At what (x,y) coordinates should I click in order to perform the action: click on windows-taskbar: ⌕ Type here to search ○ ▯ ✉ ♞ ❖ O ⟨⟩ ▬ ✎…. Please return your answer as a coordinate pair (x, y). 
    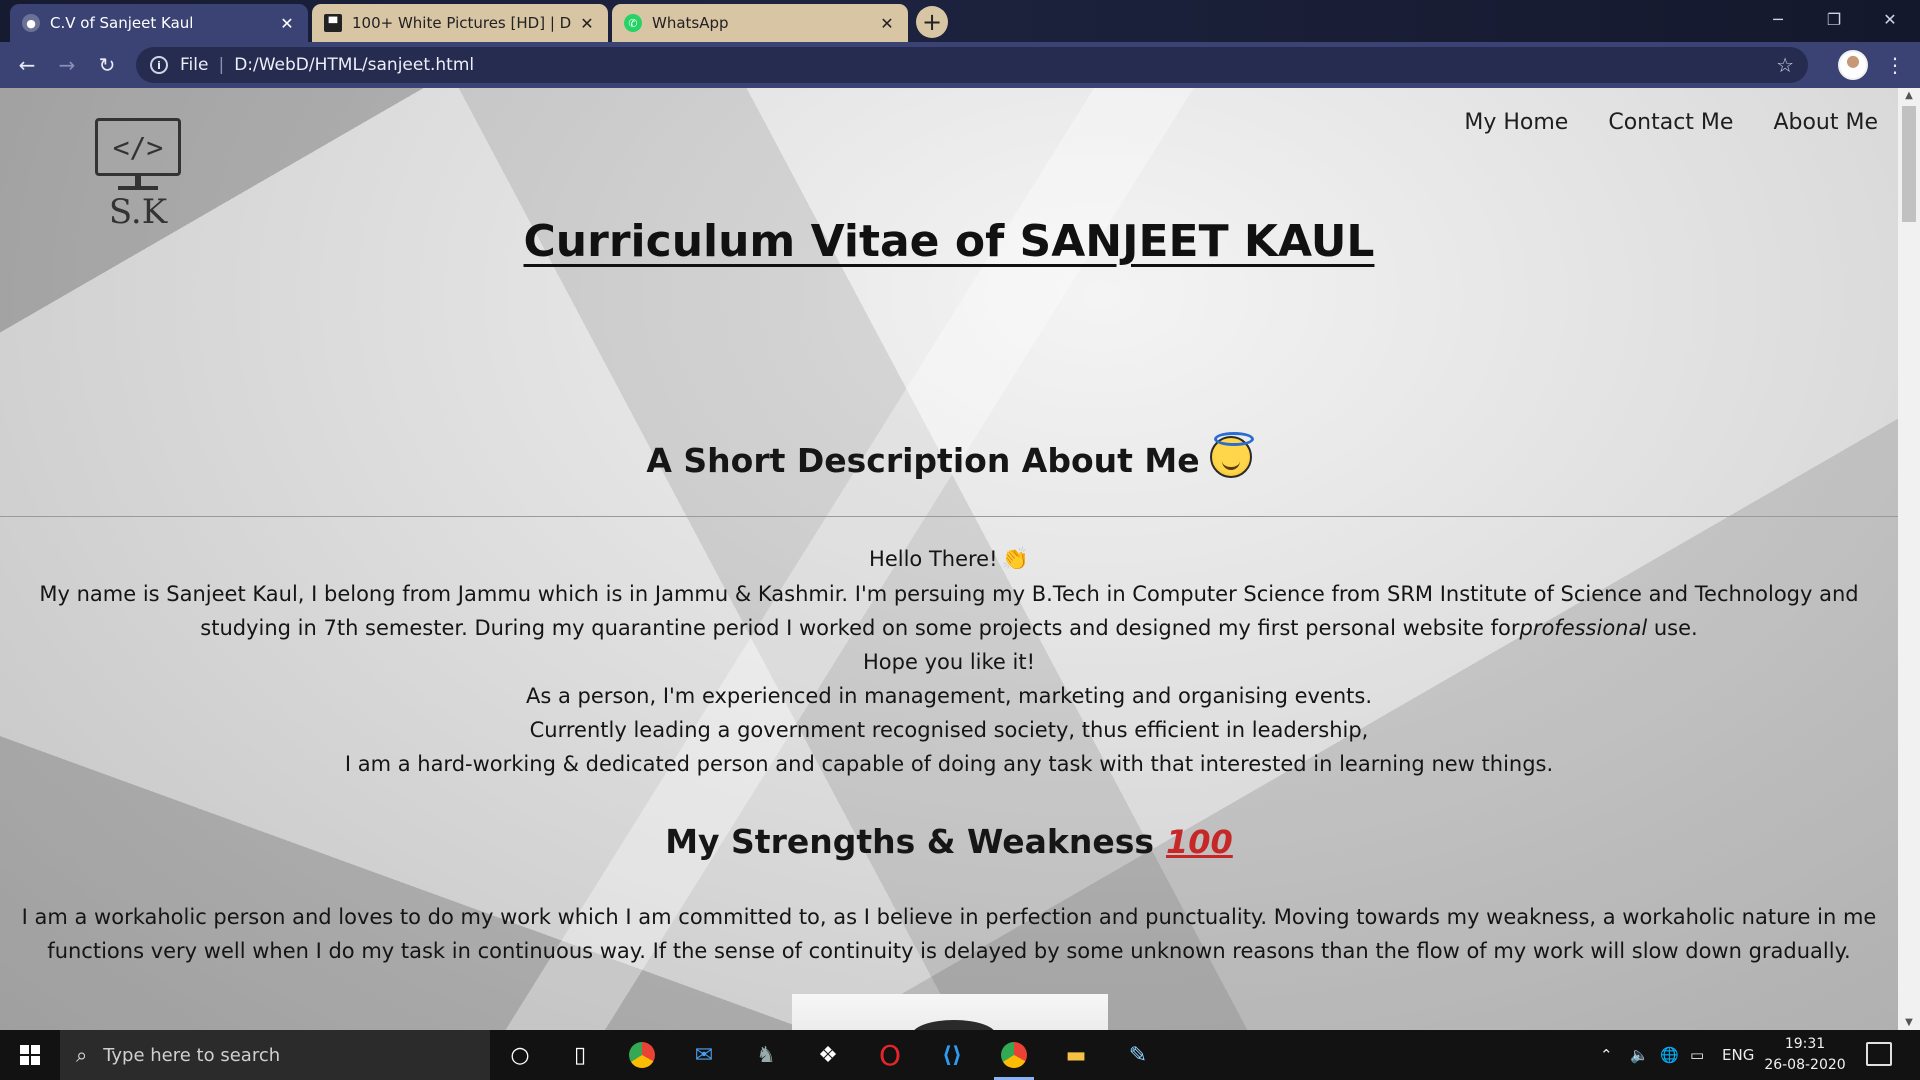
    Looking at the image, I should click on (960, 1055).